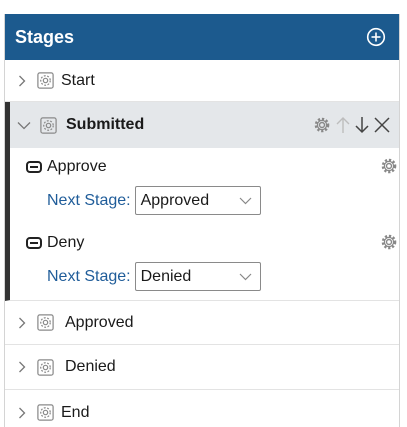 This screenshot has height=427, width=407. I want to click on action-name: Approve, so click(66, 167).